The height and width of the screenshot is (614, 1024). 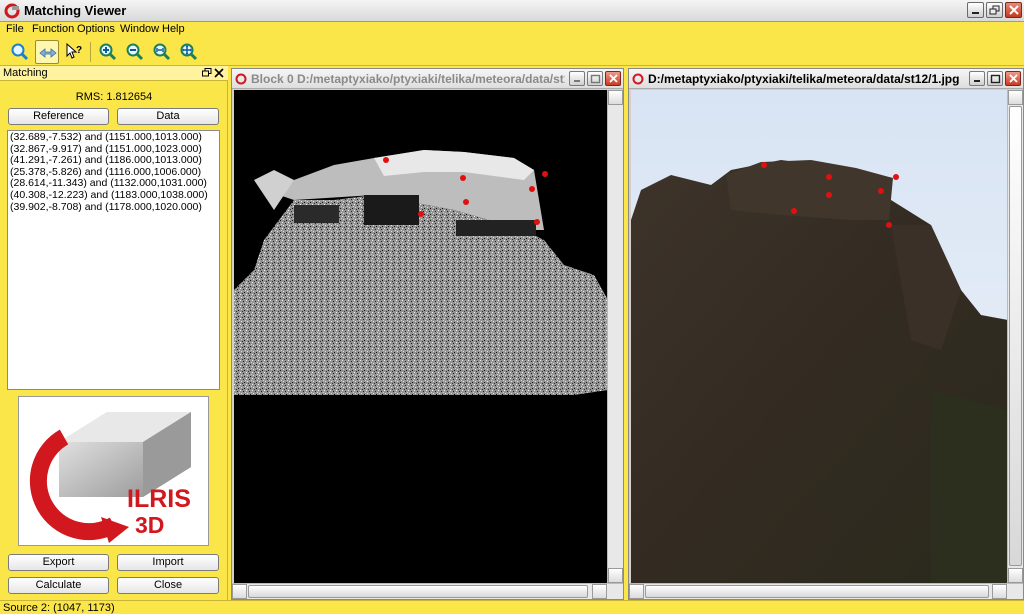 What do you see at coordinates (12, 11) in the screenshot?
I see `app-icon` at bounding box center [12, 11].